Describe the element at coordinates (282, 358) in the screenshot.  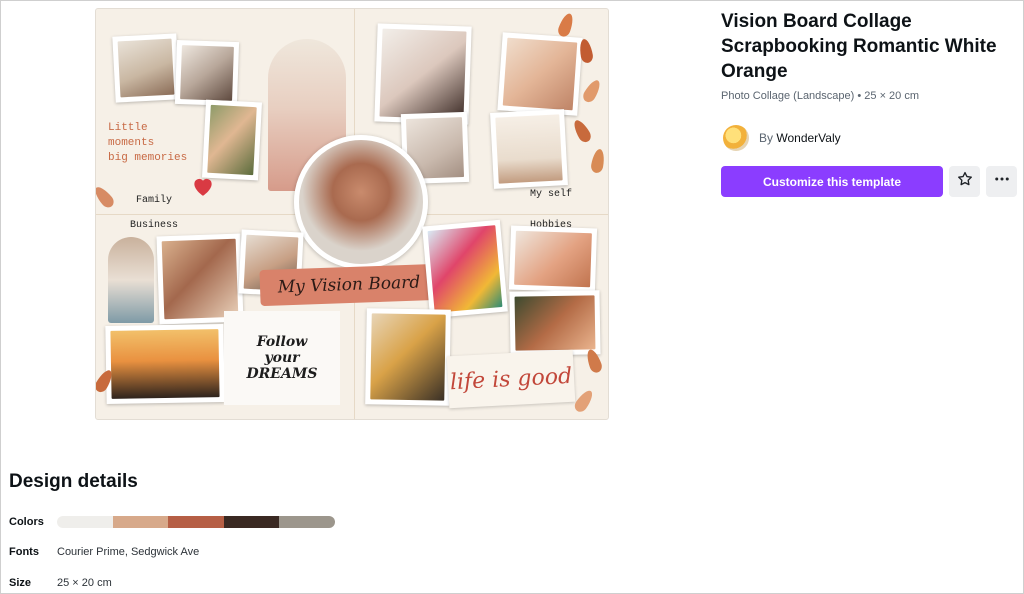
I see `follow-dreams-text: Follow your DREAMS` at that location.